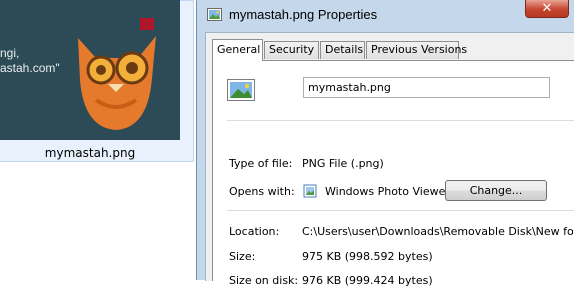 The image size is (574, 287). What do you see at coordinates (261, 163) in the screenshot?
I see `type-of-file-label: Type of file:` at bounding box center [261, 163].